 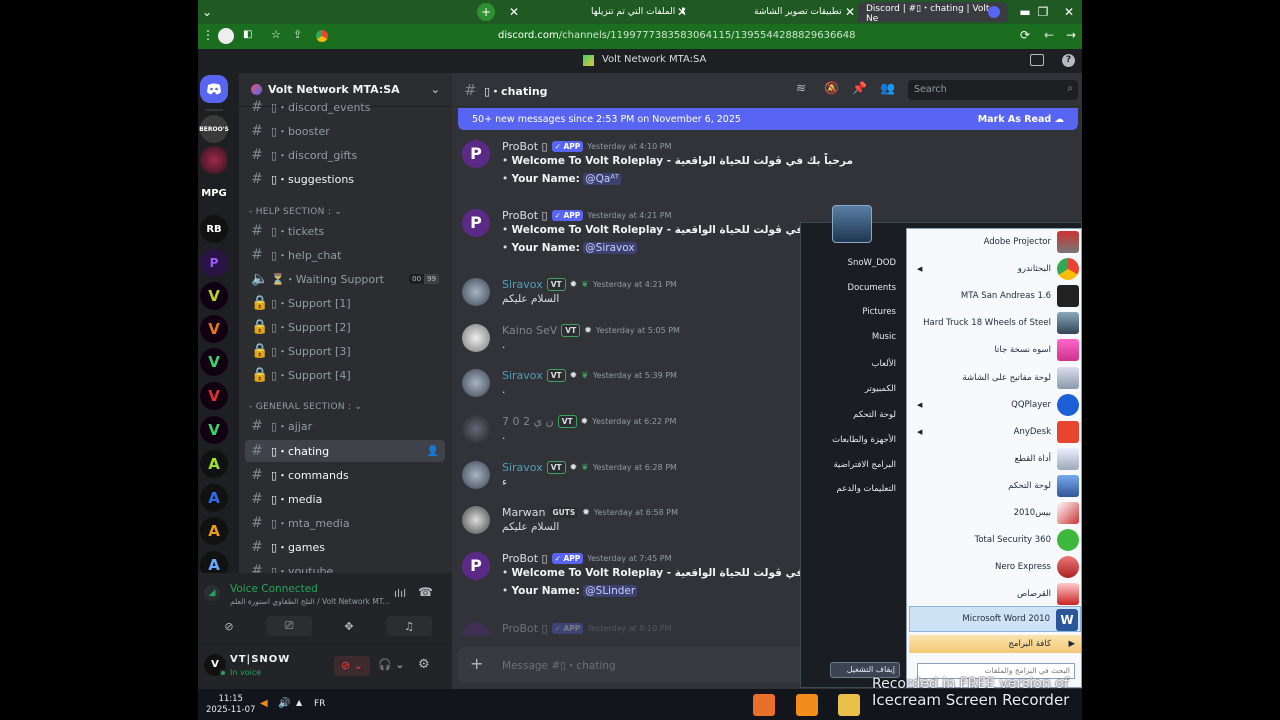 What do you see at coordinates (995, 644) in the screenshot?
I see `all-programs-button: كافة البرامج ▶` at bounding box center [995, 644].